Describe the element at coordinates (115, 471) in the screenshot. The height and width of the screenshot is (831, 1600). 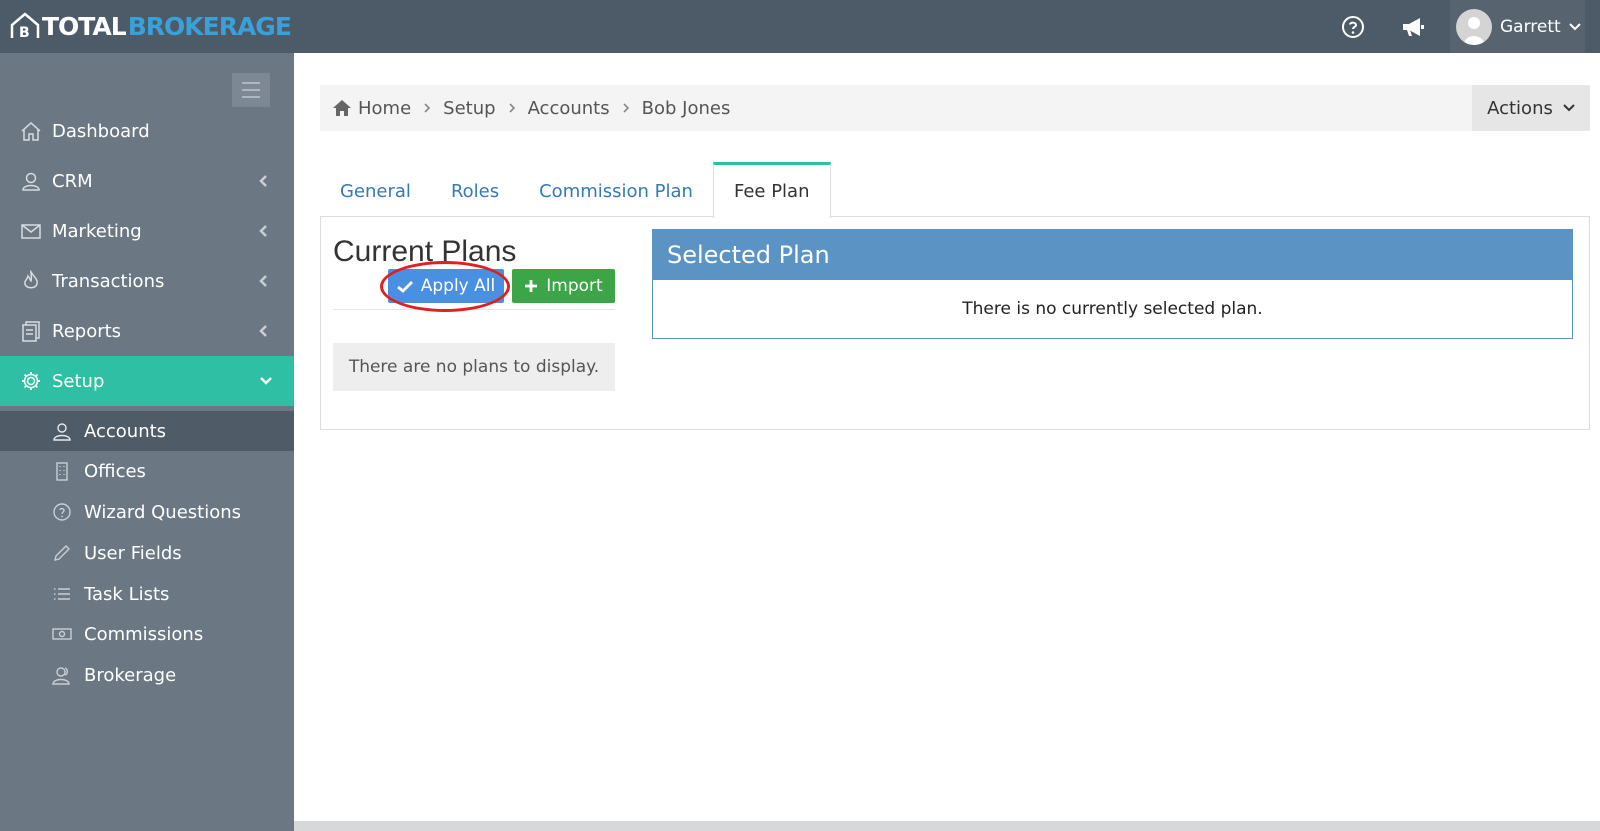
I see `sidebar-subitem-label: Offices` at that location.